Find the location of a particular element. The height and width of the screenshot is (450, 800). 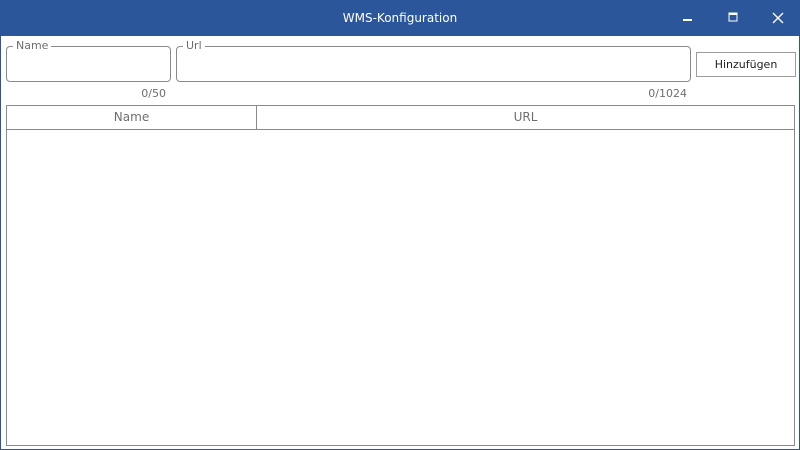

maximize-icon is located at coordinates (733, 17).